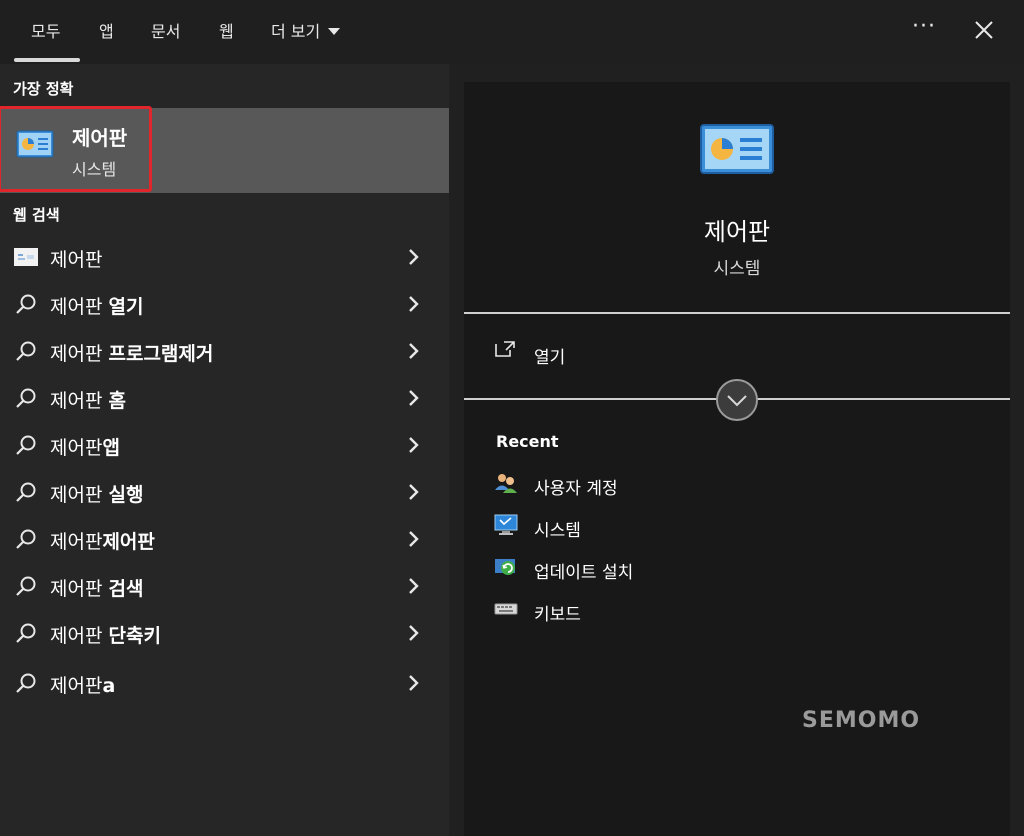 The image size is (1024, 836). What do you see at coordinates (334, 31) in the screenshot?
I see `caret-down-icon` at bounding box center [334, 31].